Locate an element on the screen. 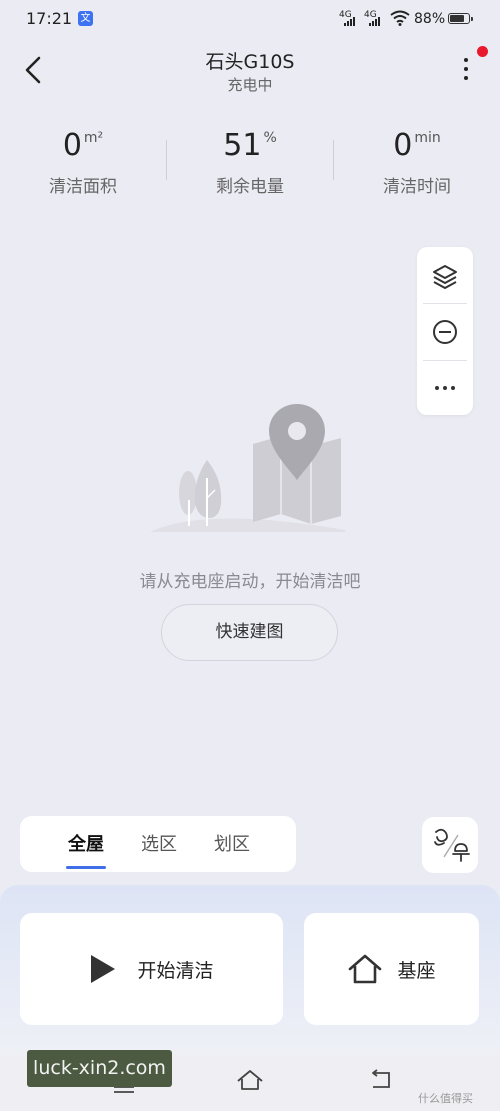 This screenshot has width=500, height=1111. stat-clean-time: 0 min 清洁时间 is located at coordinates (417, 162).